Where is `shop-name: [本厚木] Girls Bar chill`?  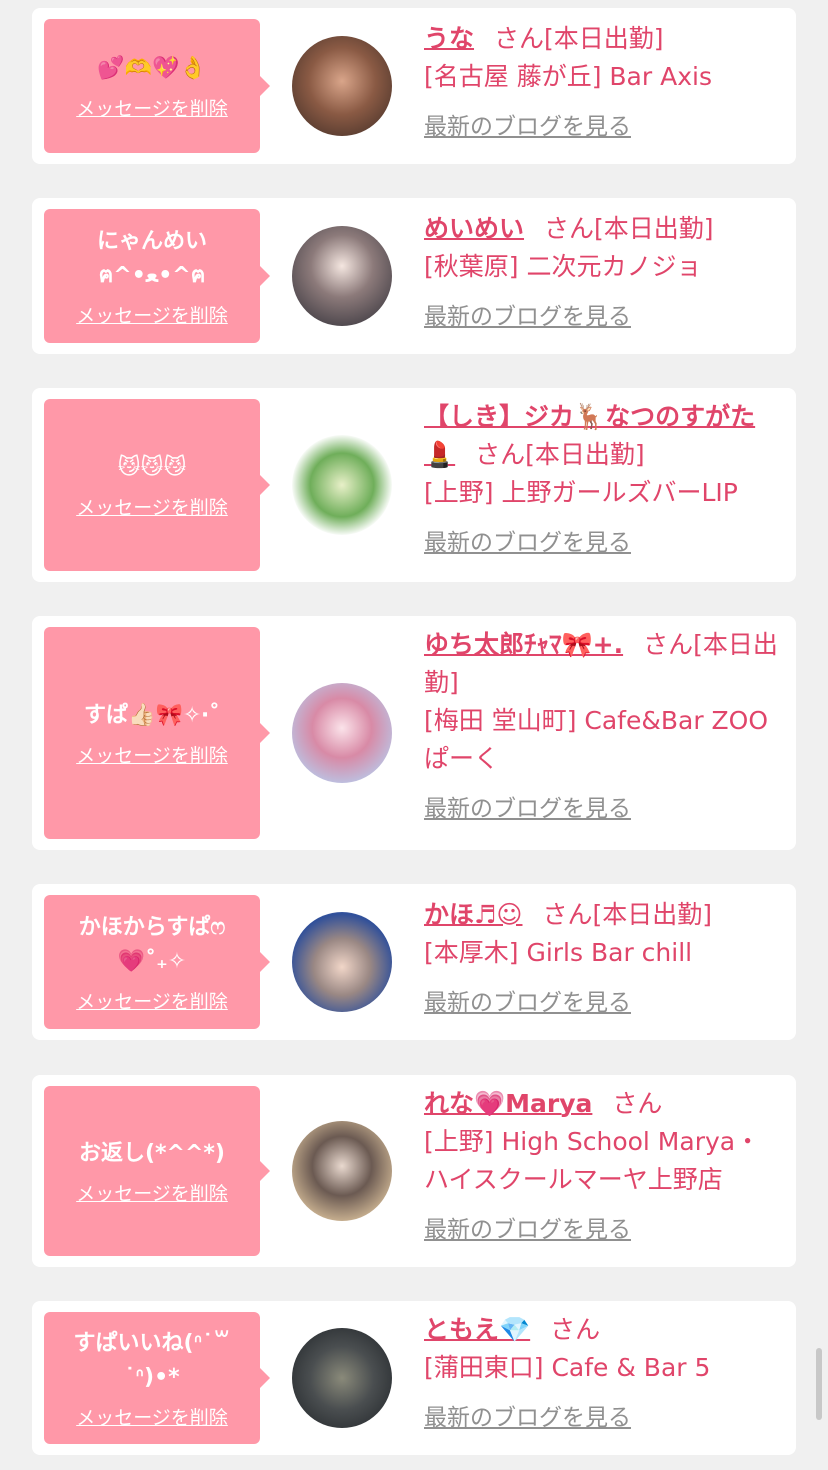
shop-name: [本厚木] Girls Bar chill is located at coordinates (558, 952).